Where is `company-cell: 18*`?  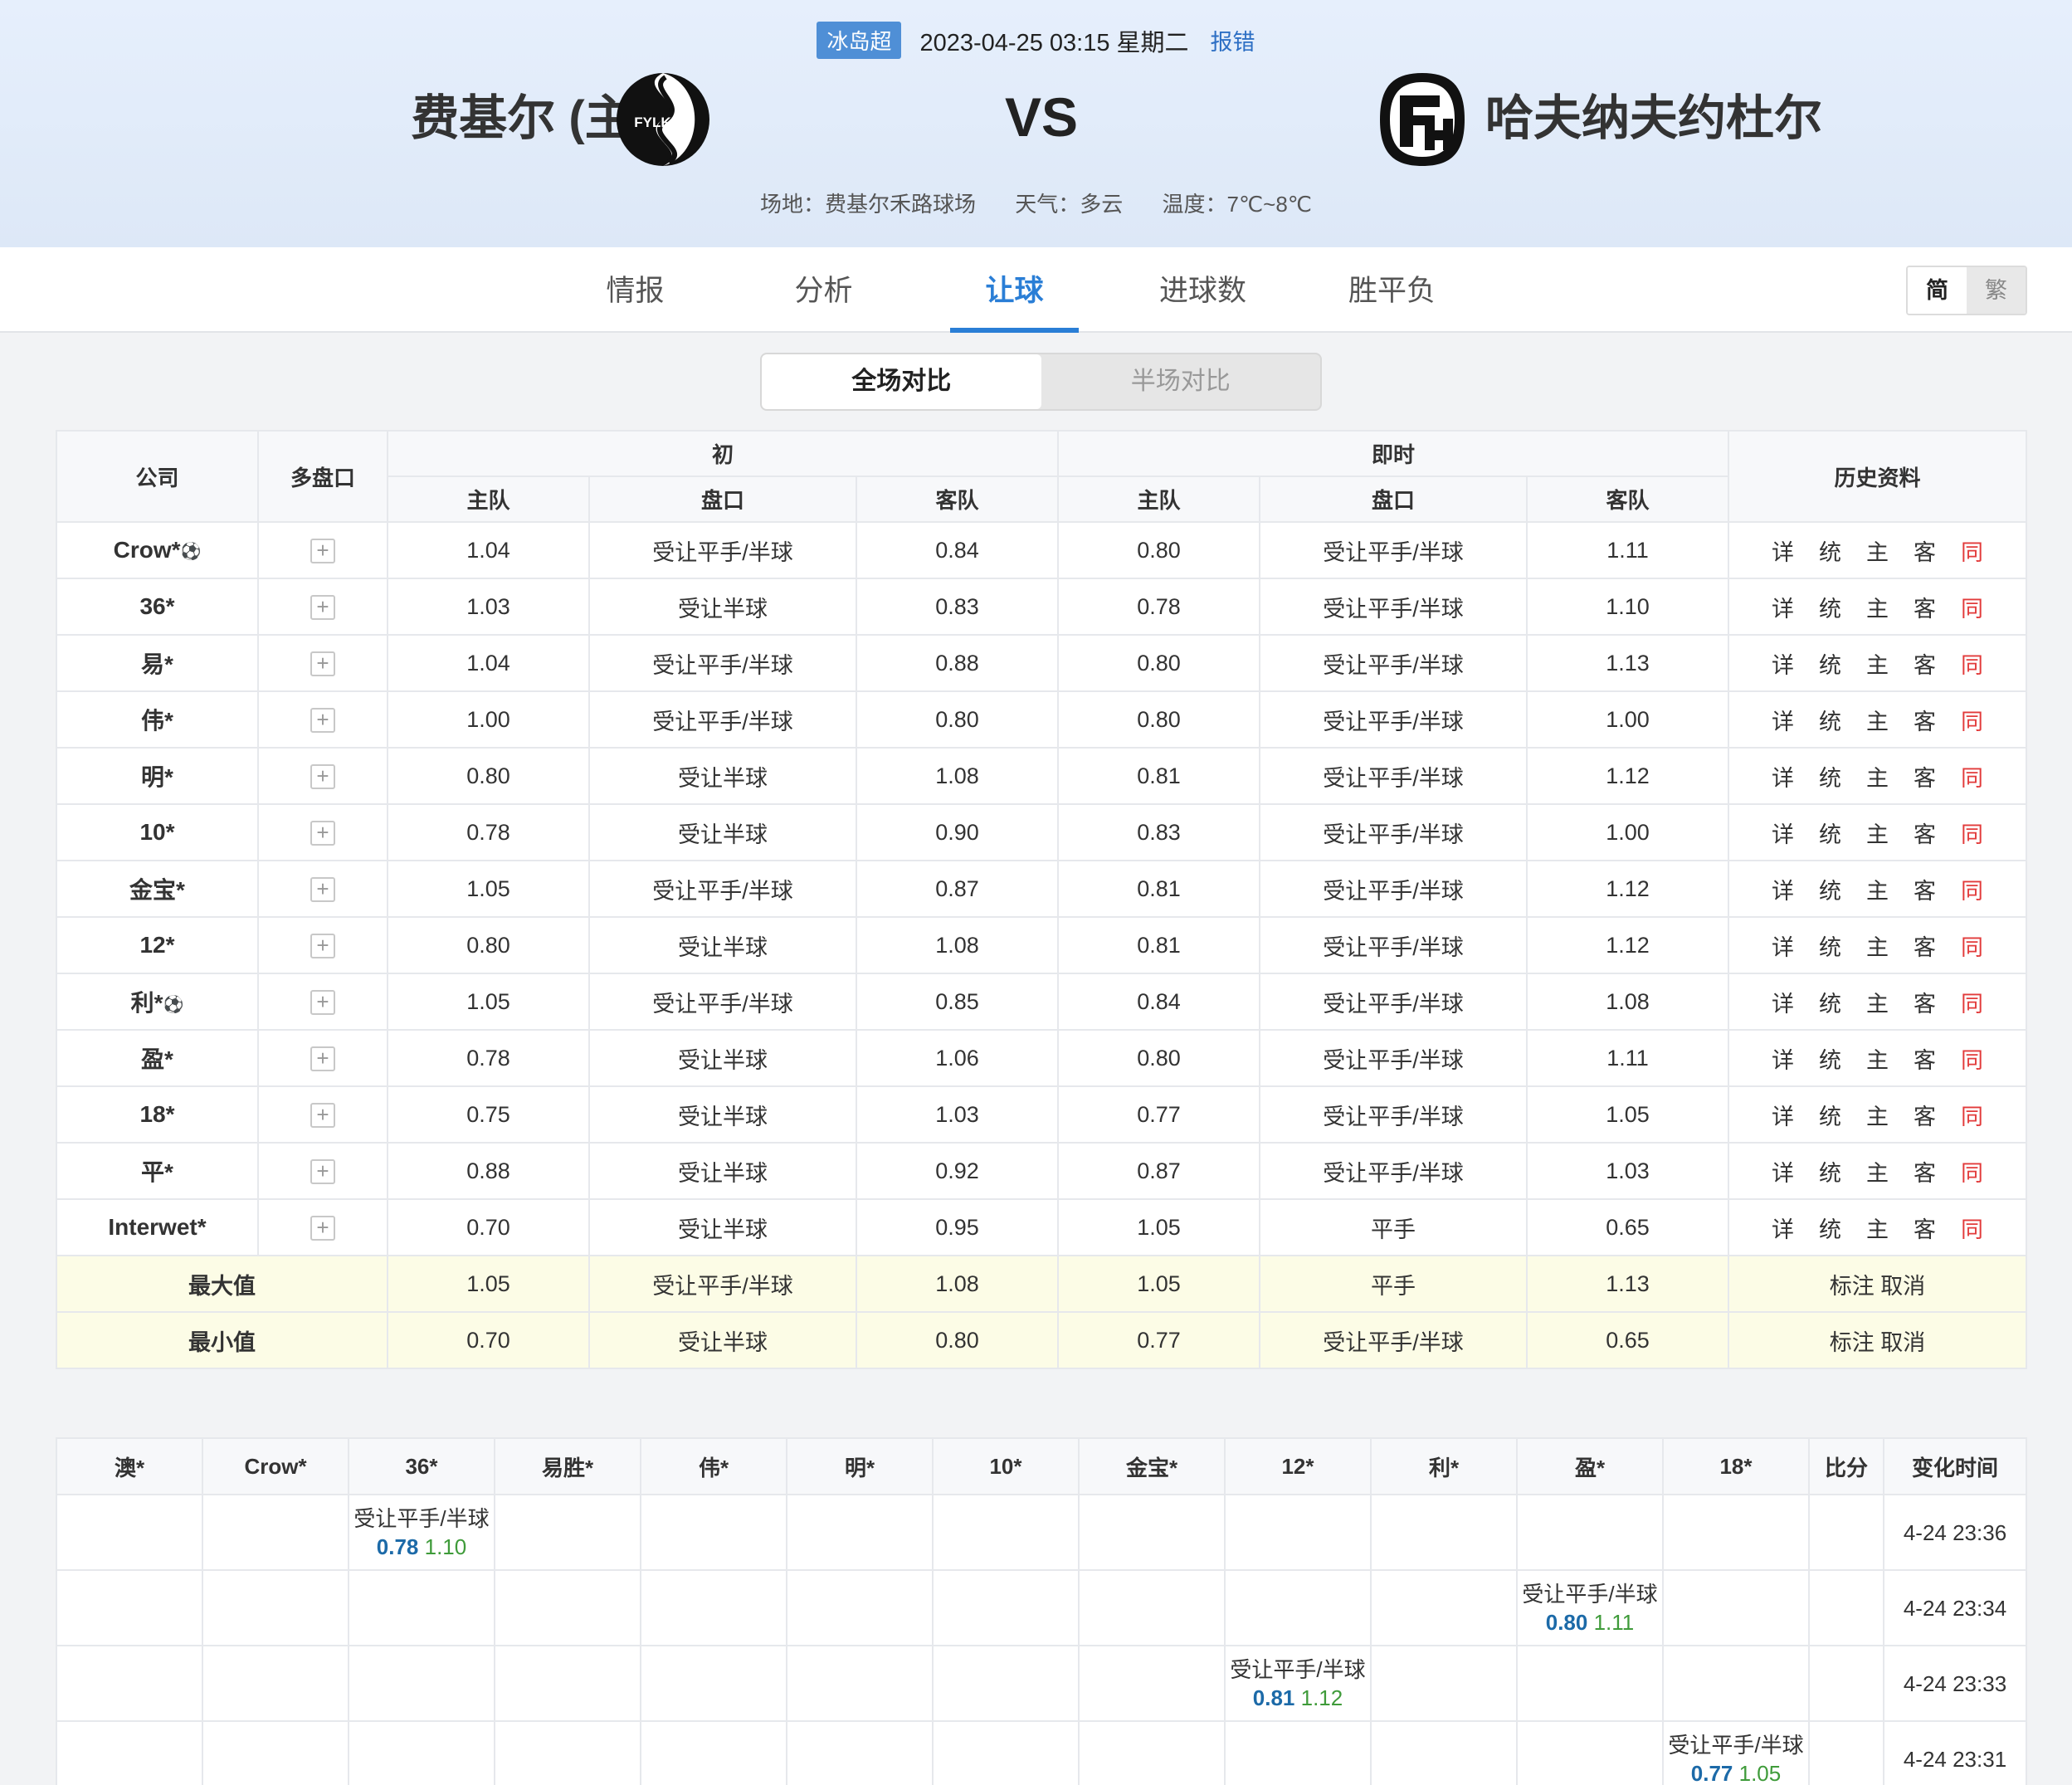 company-cell: 18* is located at coordinates (157, 1114).